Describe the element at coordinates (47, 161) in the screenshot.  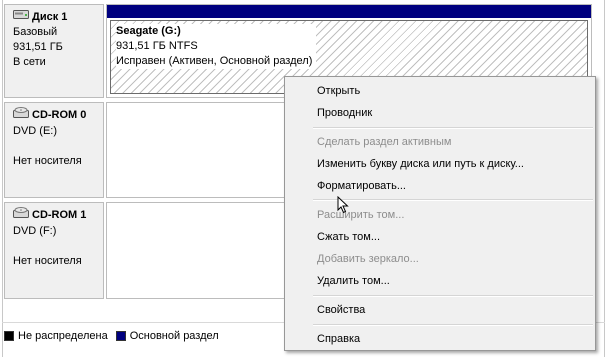
I see `cdrom-0-status: Нет носителя` at that location.